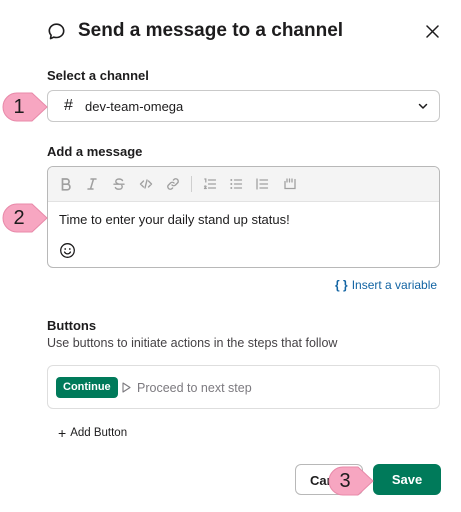 The height and width of the screenshot is (512, 461). I want to click on play-icon, so click(126, 387).